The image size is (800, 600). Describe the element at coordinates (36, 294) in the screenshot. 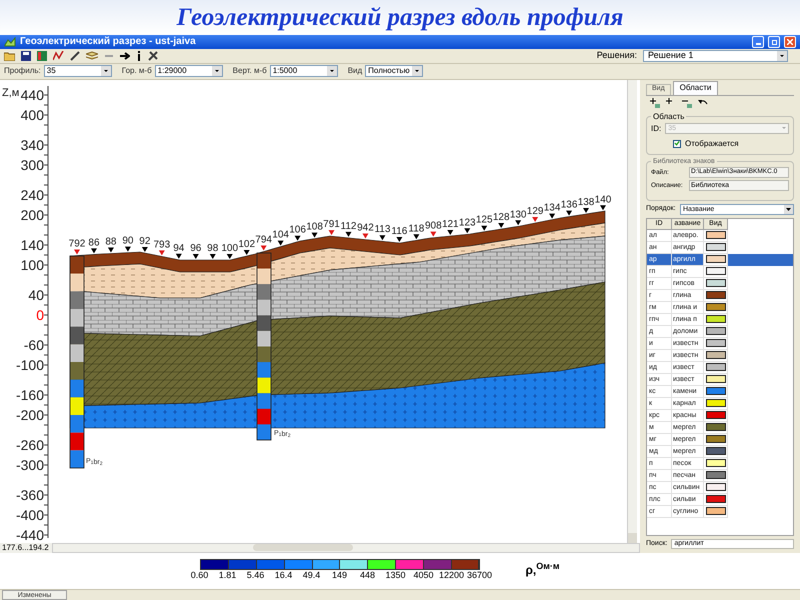

I see `axis-tick-label: 40` at that location.